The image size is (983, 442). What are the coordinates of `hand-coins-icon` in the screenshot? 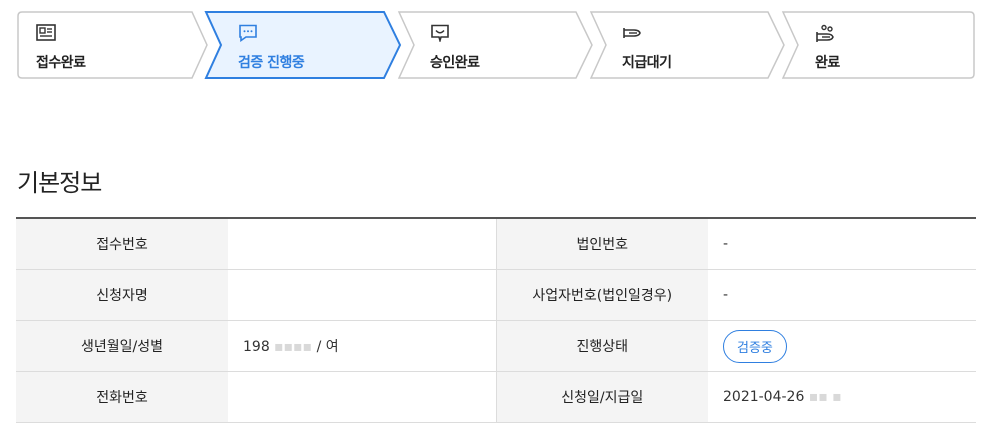 It's located at (826, 33).